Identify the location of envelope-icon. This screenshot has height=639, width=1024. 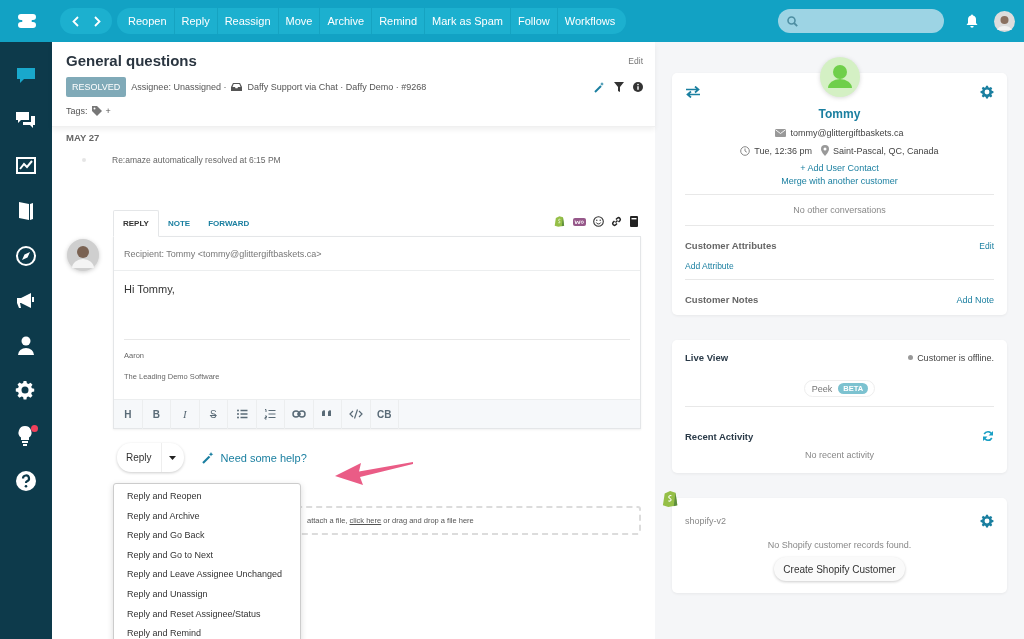
(781, 133).